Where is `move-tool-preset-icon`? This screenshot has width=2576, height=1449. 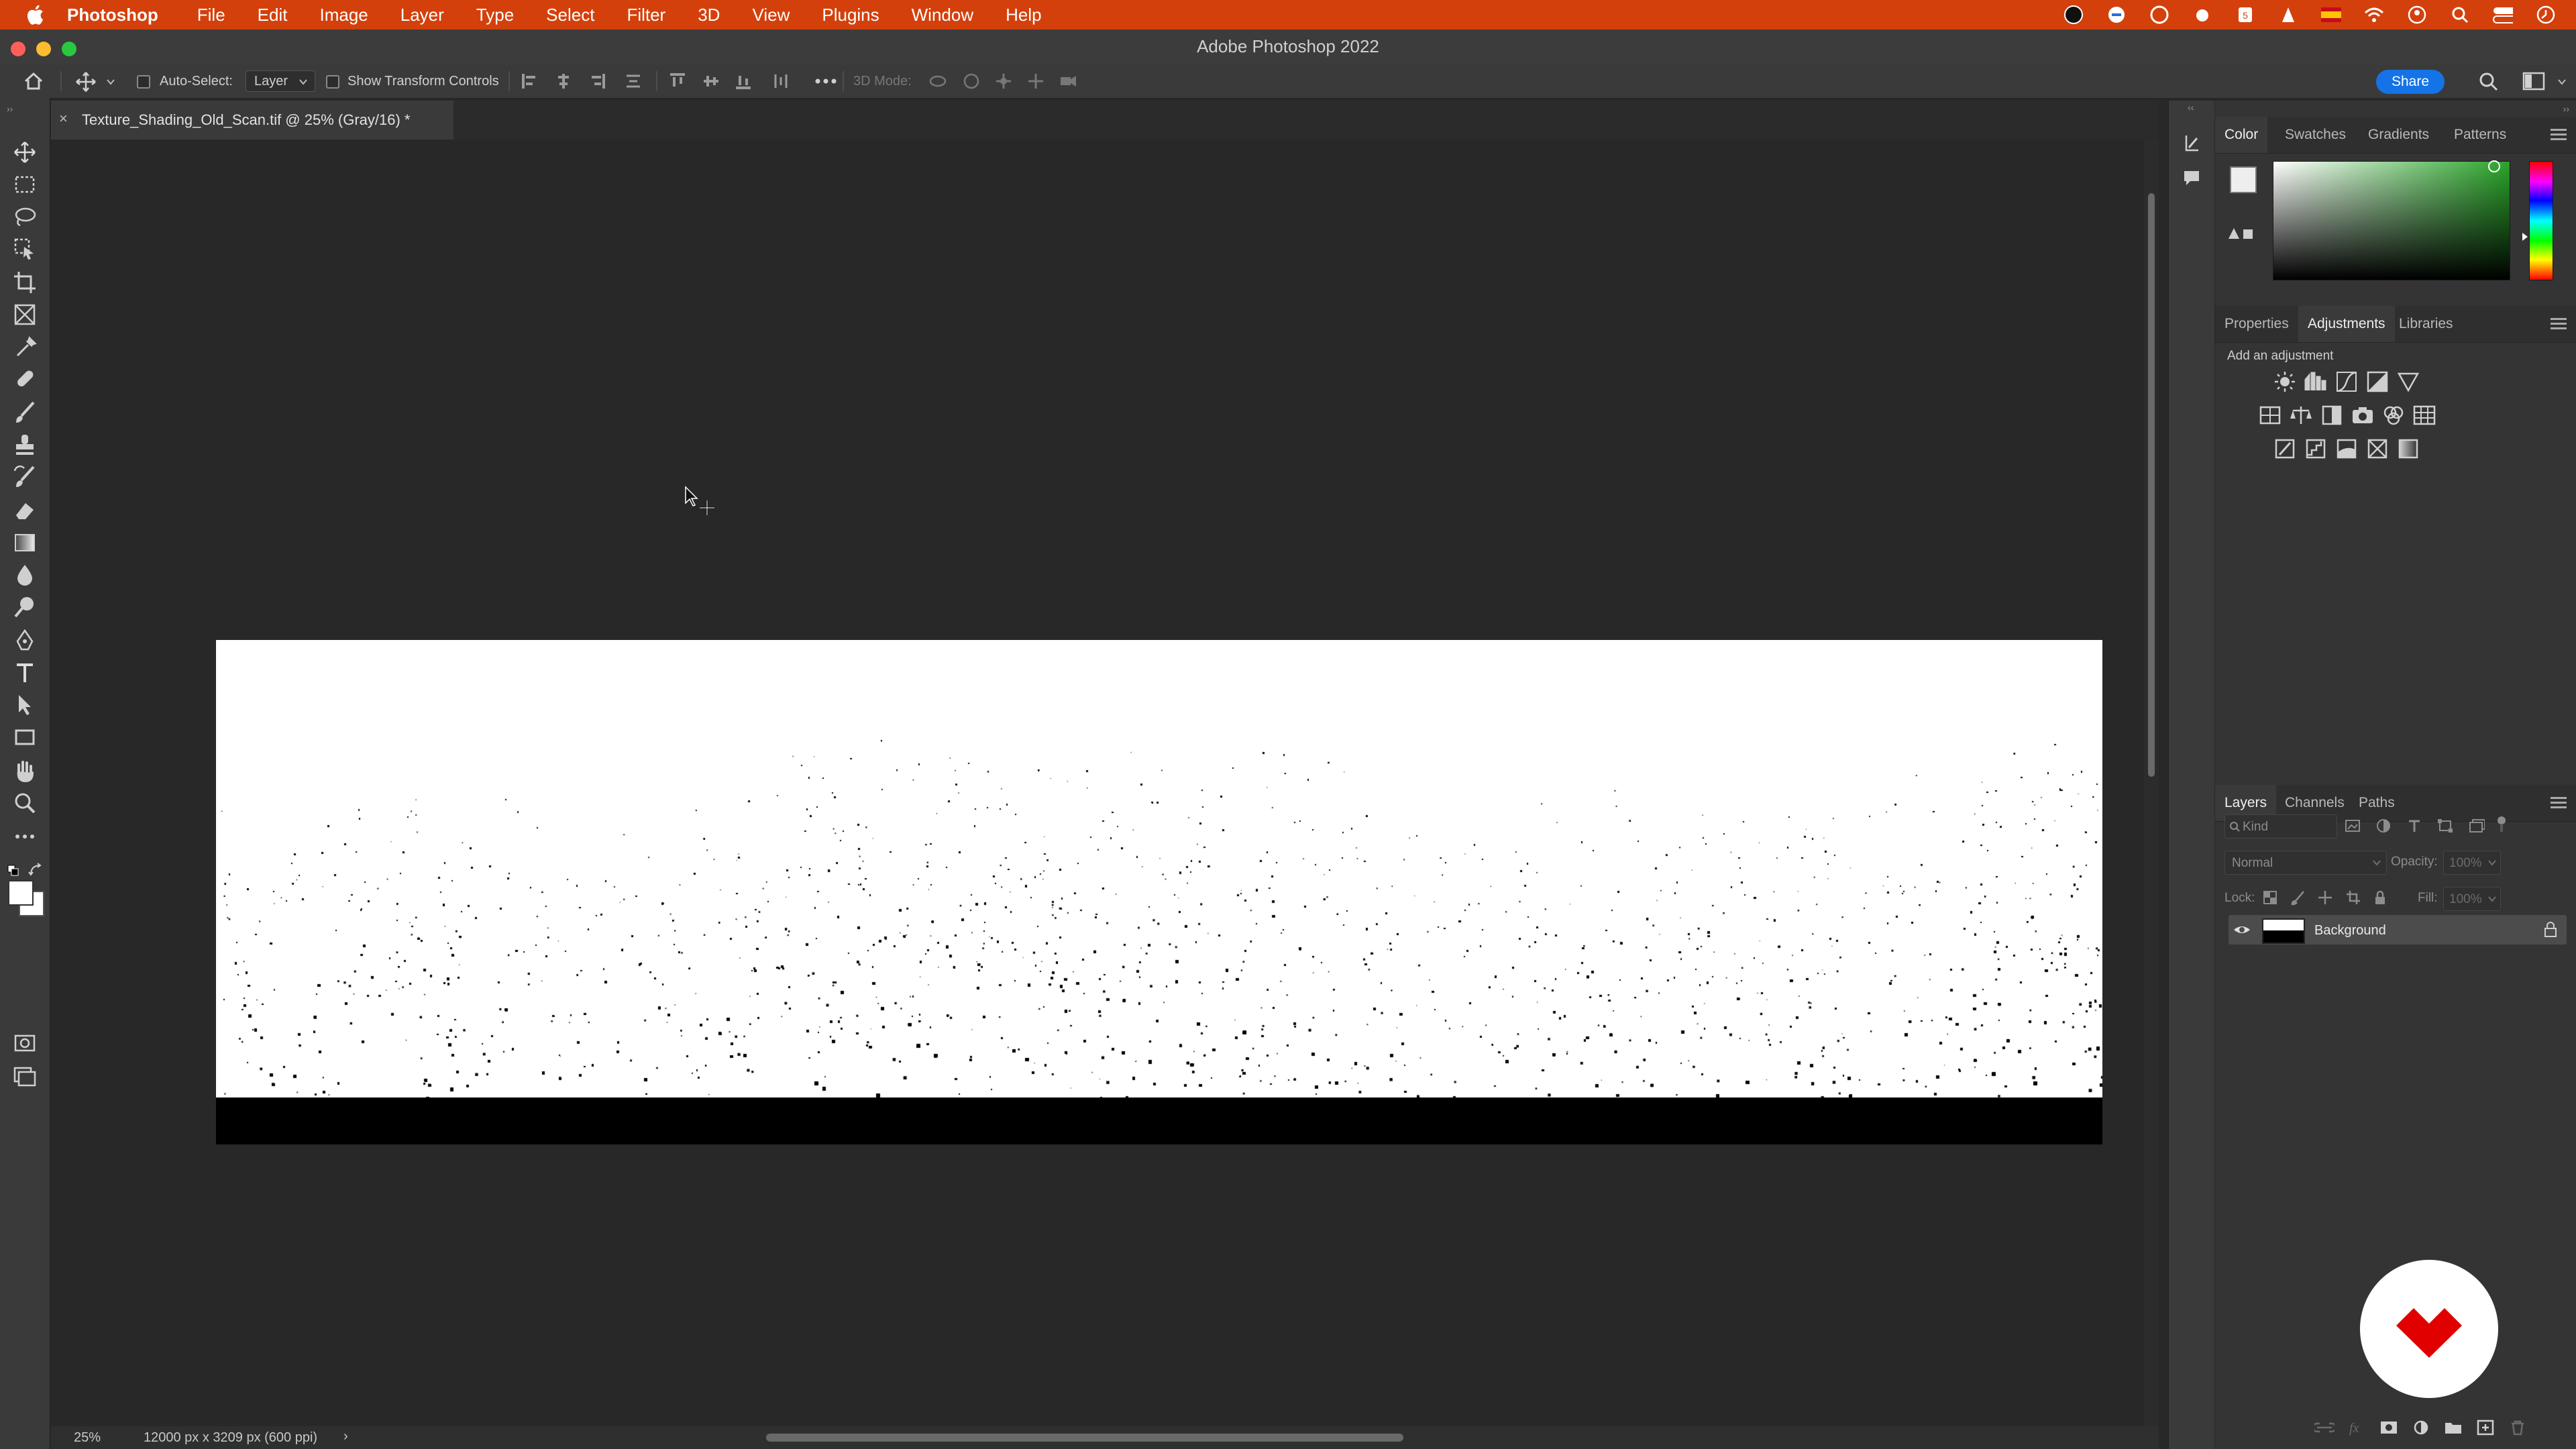 move-tool-preset-icon is located at coordinates (86, 82).